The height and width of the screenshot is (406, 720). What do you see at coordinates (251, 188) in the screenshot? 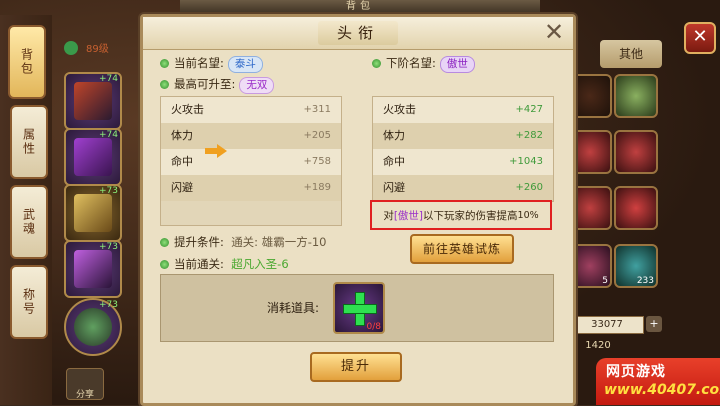
I see `stat-row: 闪避 +189` at bounding box center [251, 188].